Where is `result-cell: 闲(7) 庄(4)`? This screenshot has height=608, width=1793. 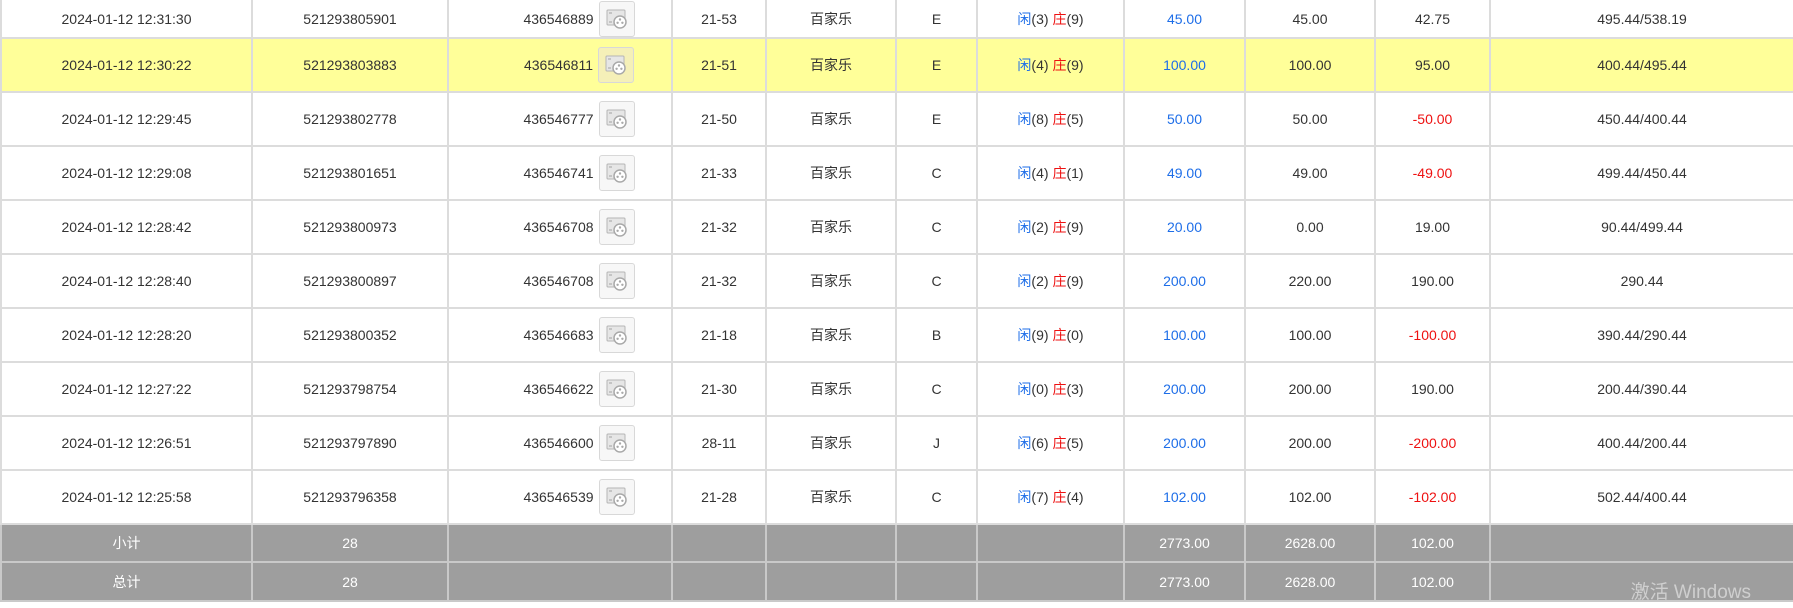
result-cell: 闲(7) 庄(4) is located at coordinates (1050, 497).